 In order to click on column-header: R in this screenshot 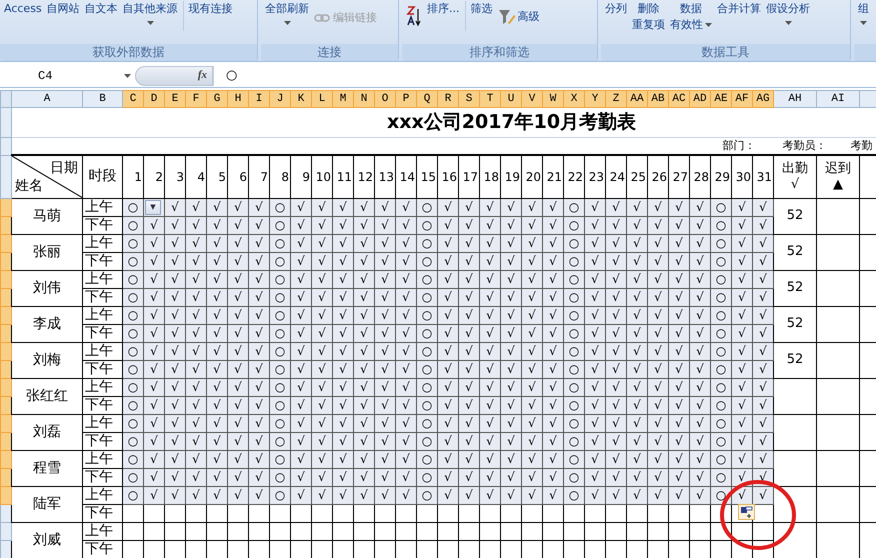, I will do `click(448, 99)`.